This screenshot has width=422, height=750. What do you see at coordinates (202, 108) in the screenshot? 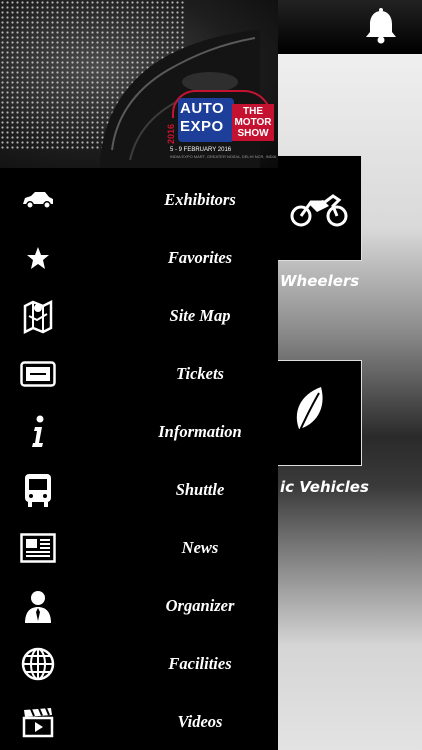
I see `logo-brand-top: AUTO` at bounding box center [202, 108].